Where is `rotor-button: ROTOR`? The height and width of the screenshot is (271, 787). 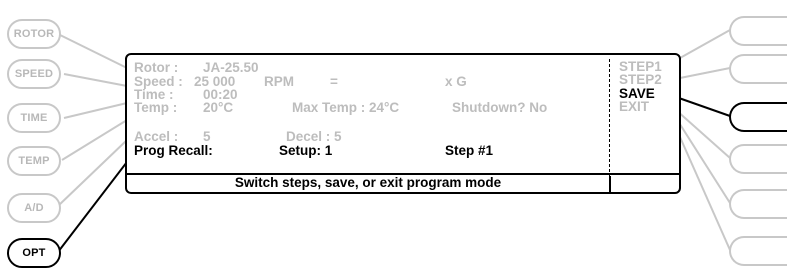
rotor-button: ROTOR is located at coordinates (34, 34).